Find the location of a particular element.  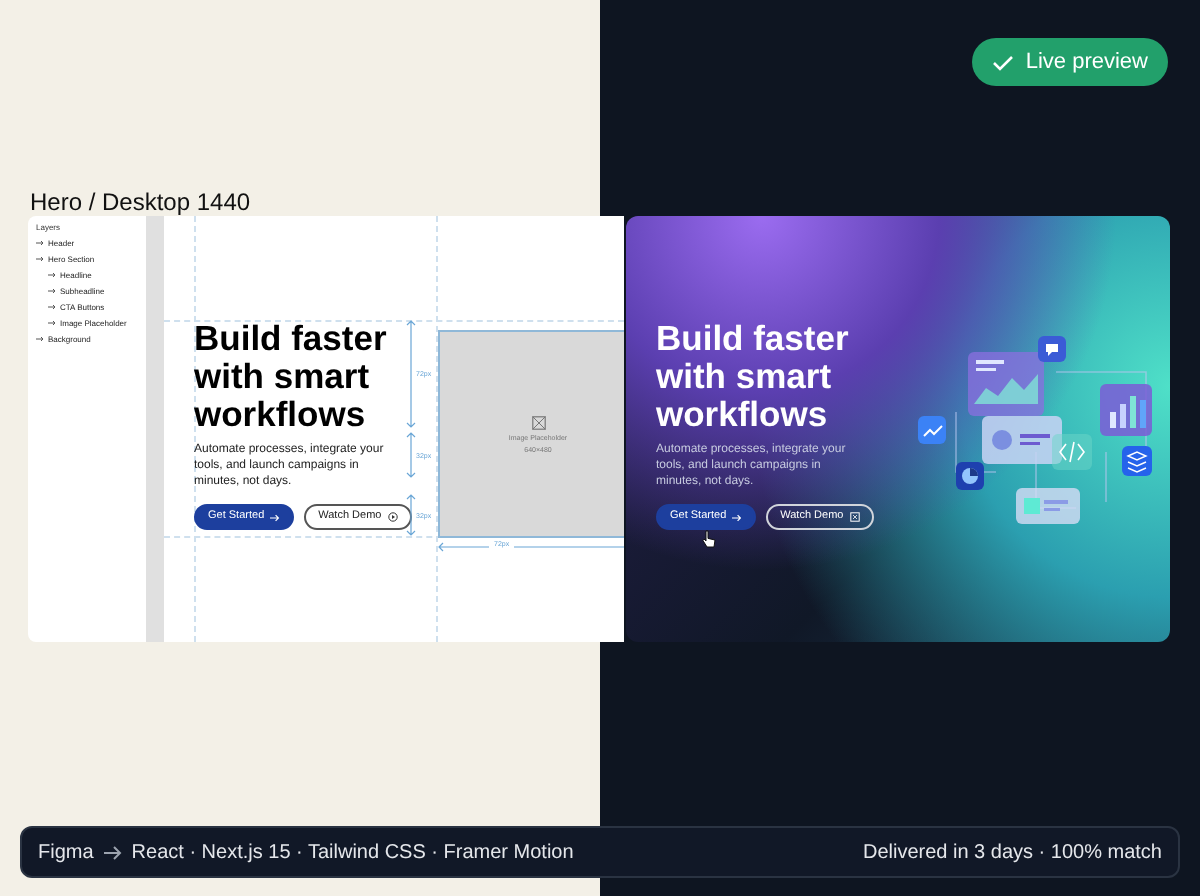

image-icon is located at coordinates (538, 422).